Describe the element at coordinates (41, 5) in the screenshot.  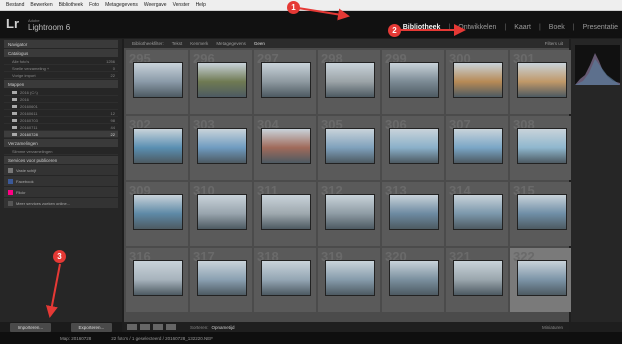
I see `menu-item: Bewerken` at that location.